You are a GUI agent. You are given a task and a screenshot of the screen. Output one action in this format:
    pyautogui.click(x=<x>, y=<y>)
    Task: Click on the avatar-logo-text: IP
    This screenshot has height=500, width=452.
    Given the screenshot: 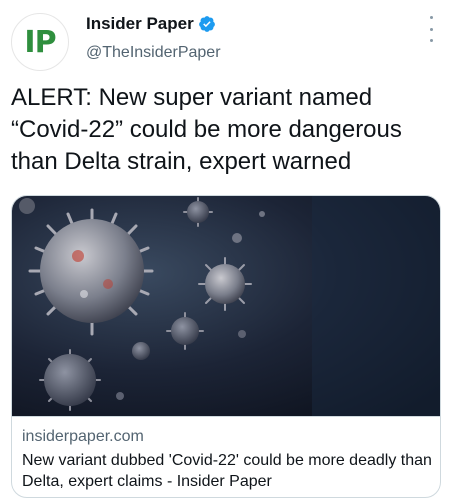 What is the action you would take?
    pyautogui.click(x=40, y=42)
    